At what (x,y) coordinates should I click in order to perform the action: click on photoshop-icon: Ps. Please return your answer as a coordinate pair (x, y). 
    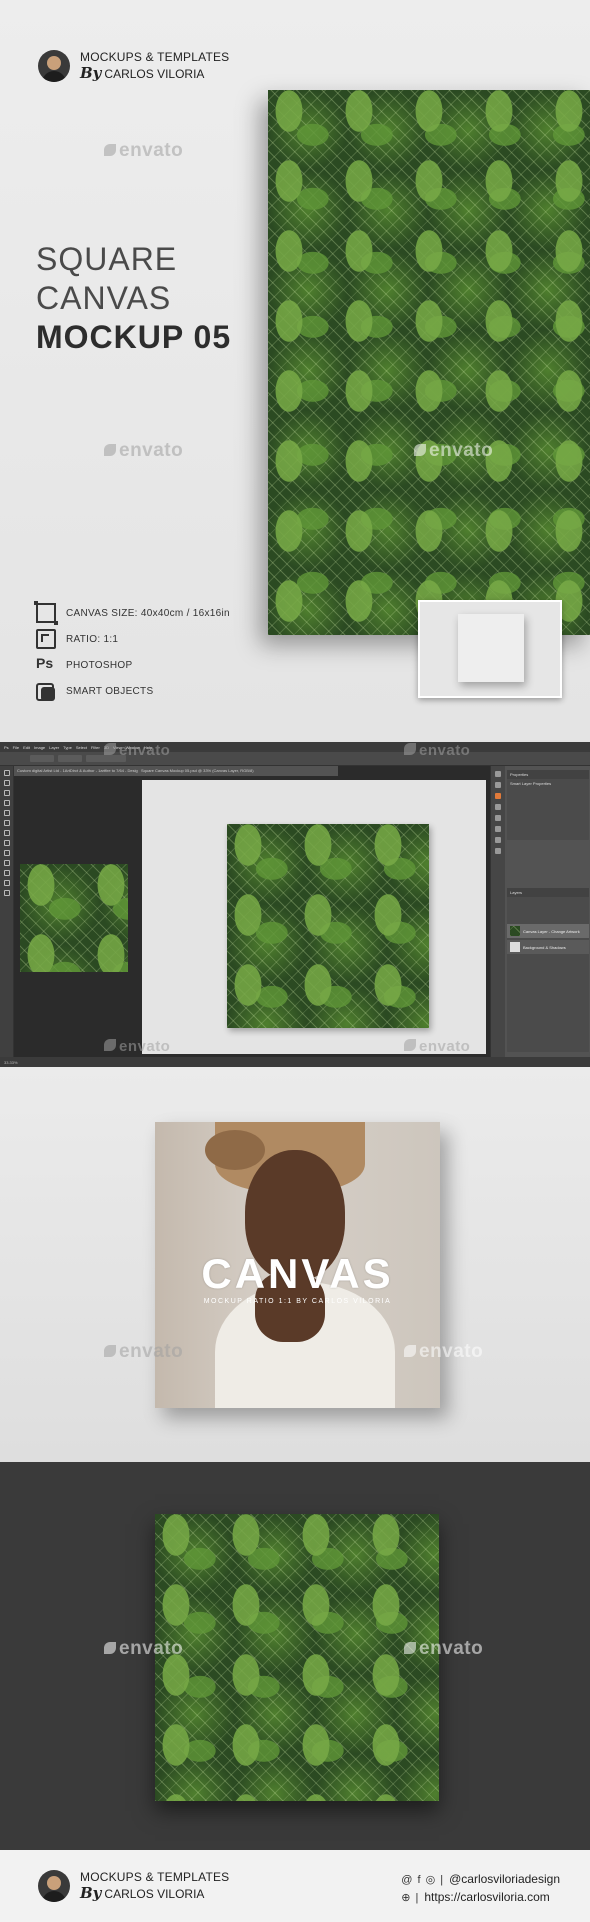
    Looking at the image, I should click on (45, 663).